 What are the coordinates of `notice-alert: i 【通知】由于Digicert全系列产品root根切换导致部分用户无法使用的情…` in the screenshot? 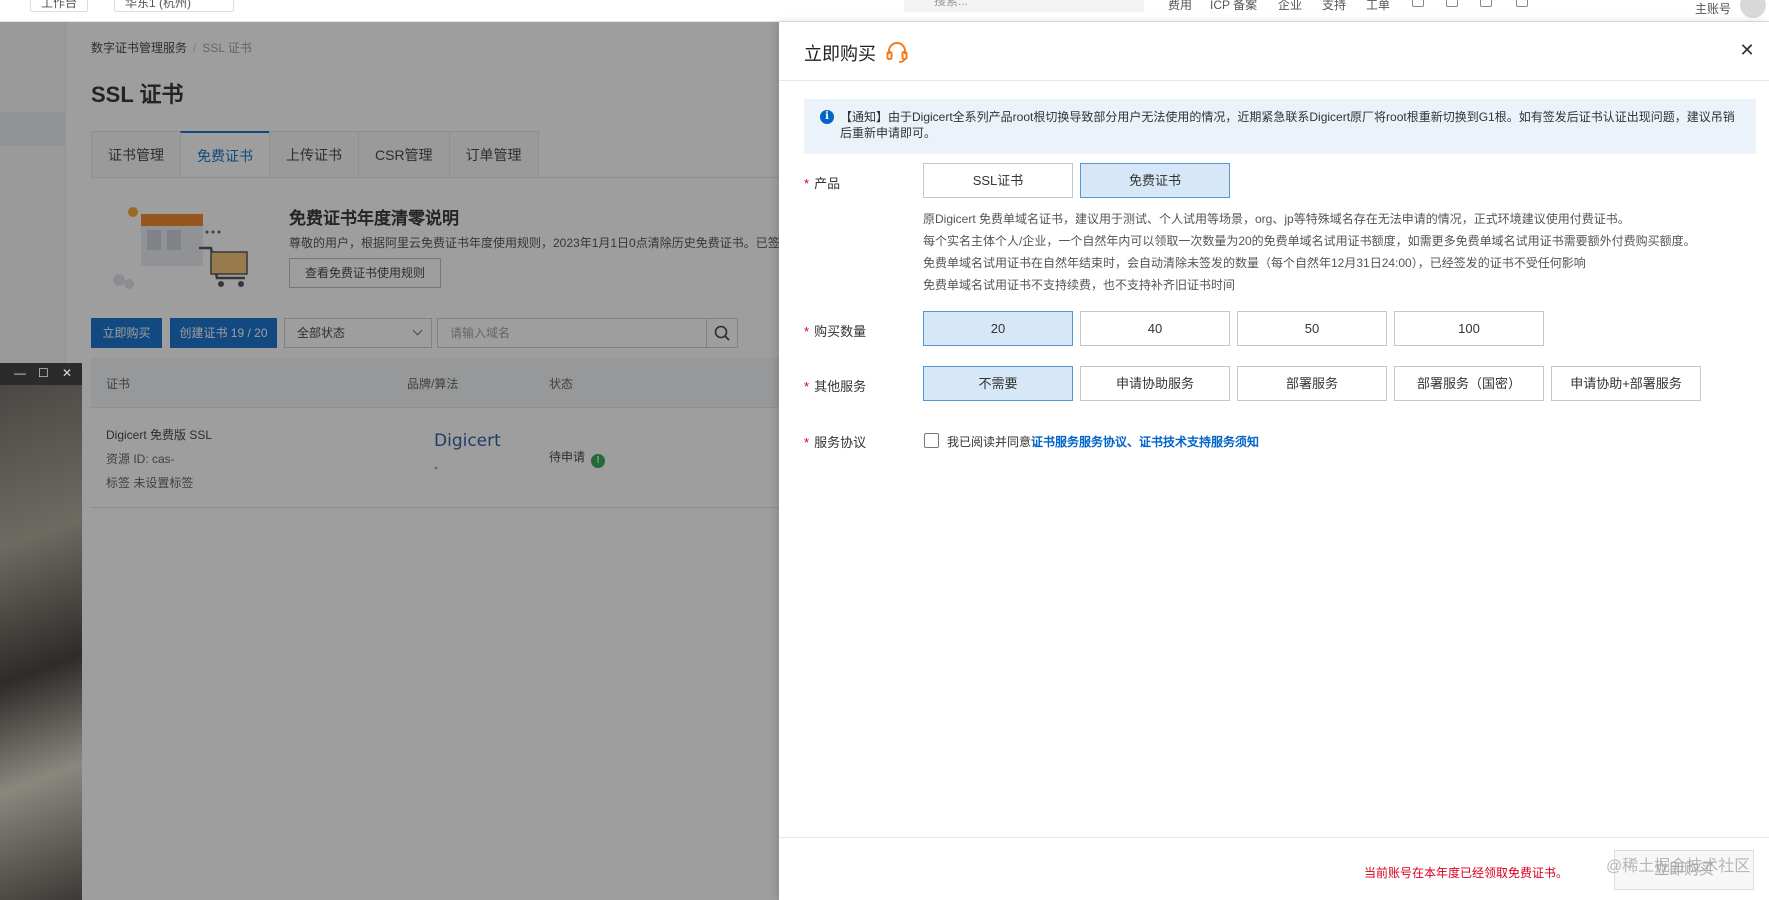 It's located at (1280, 126).